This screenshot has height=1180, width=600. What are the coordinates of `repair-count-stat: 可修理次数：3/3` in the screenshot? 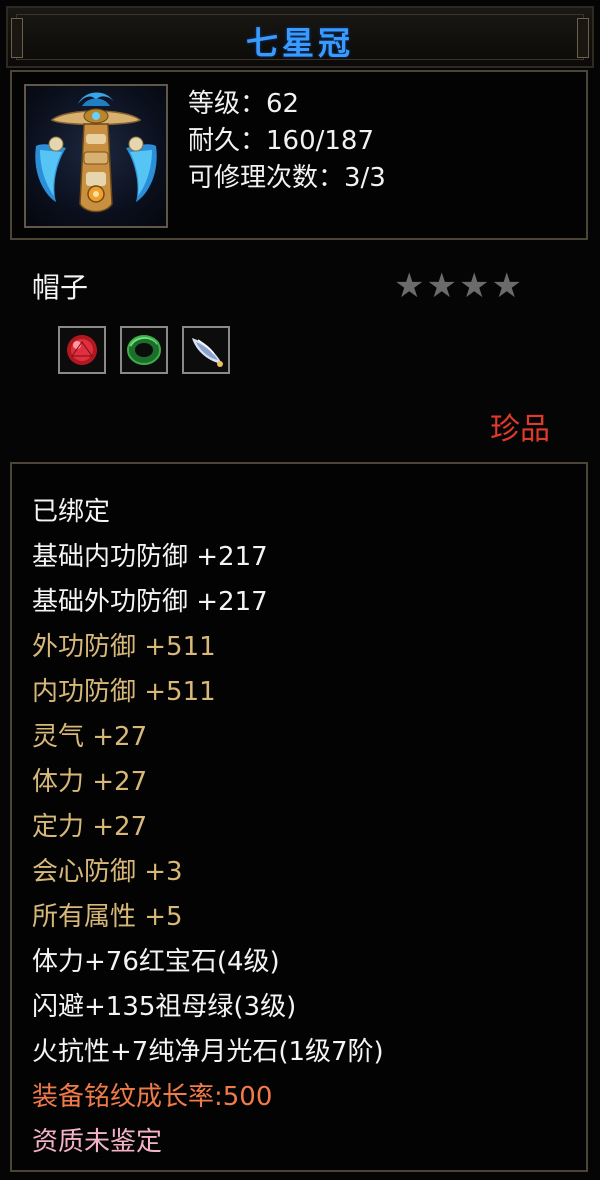 It's located at (287, 178).